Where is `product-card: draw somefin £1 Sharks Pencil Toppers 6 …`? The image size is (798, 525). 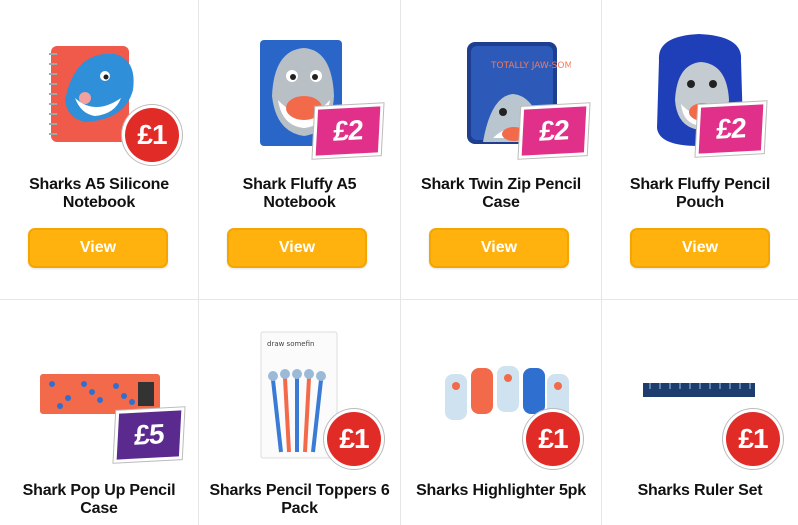
product-card: draw somefin £1 Sharks Pencil Toppers 6 … is located at coordinates (300, 412).